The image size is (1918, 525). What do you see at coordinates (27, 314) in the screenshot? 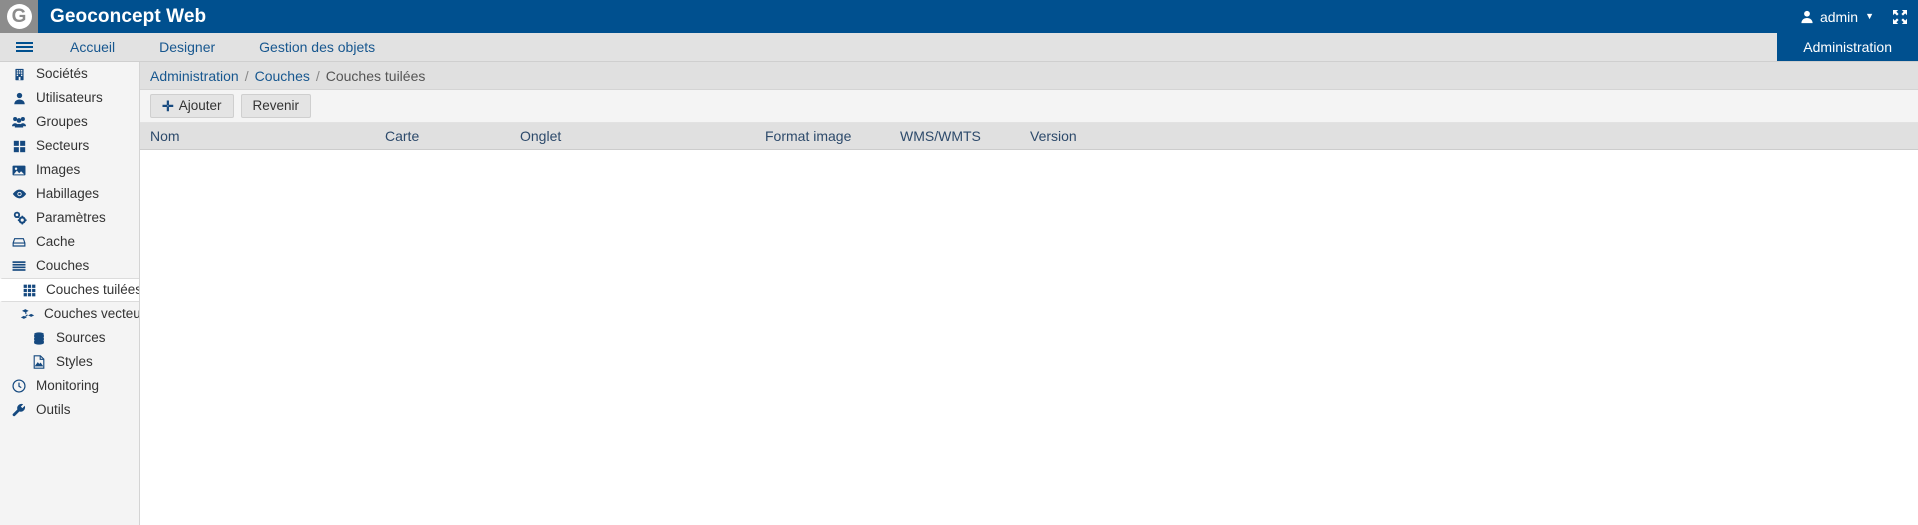
I see `vector-cubes-icon` at bounding box center [27, 314].